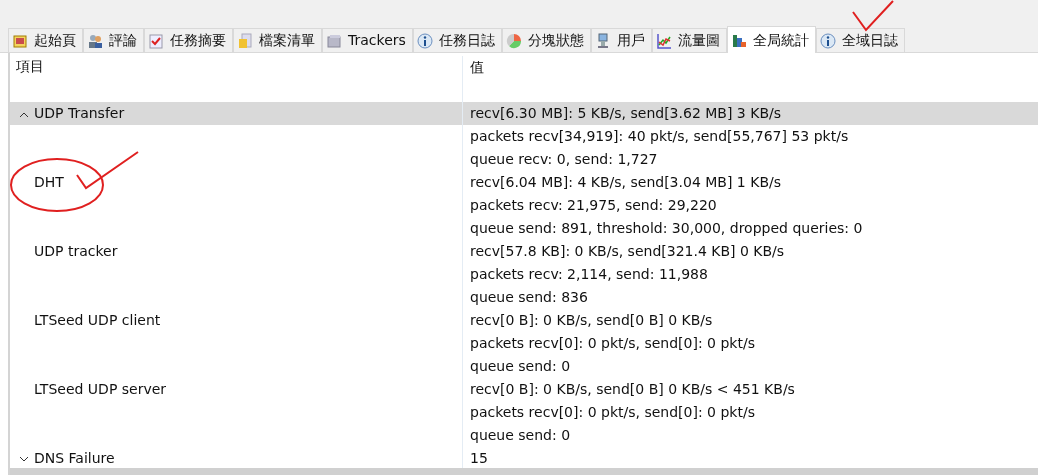  I want to click on item-label: UDP Transfer, so click(79, 113).